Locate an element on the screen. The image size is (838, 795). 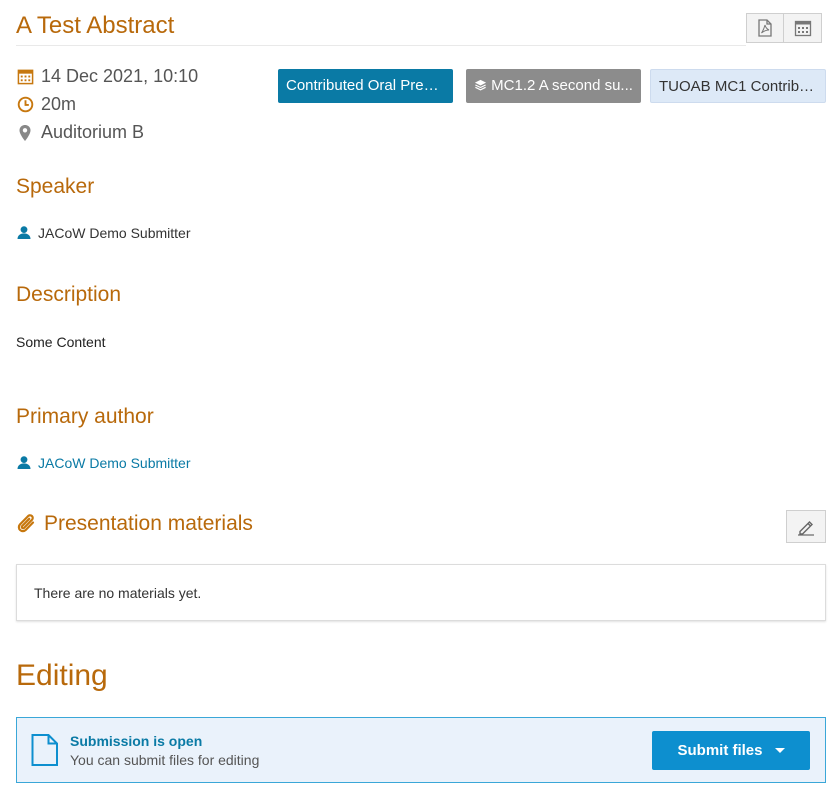
paperclip-icon is located at coordinates (26, 523).